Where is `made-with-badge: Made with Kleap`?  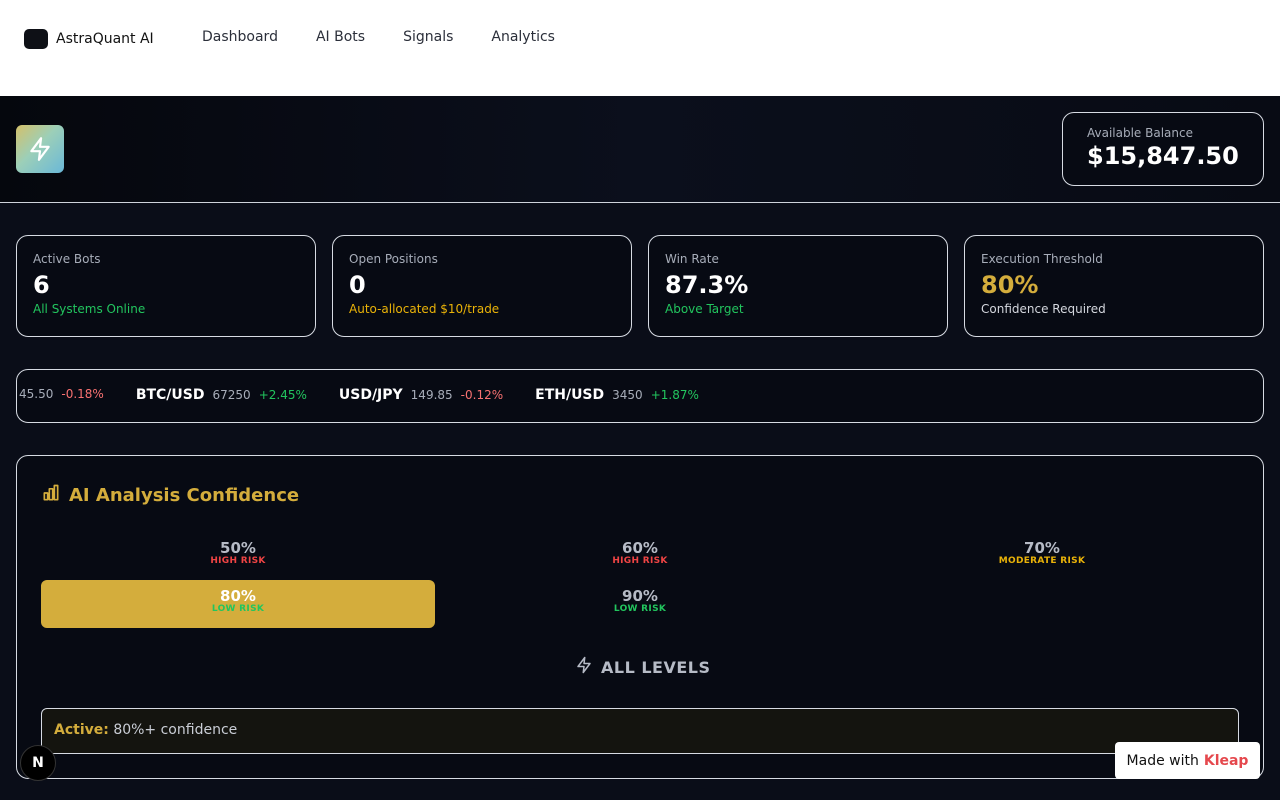 made-with-badge: Made with Kleap is located at coordinates (1187, 760).